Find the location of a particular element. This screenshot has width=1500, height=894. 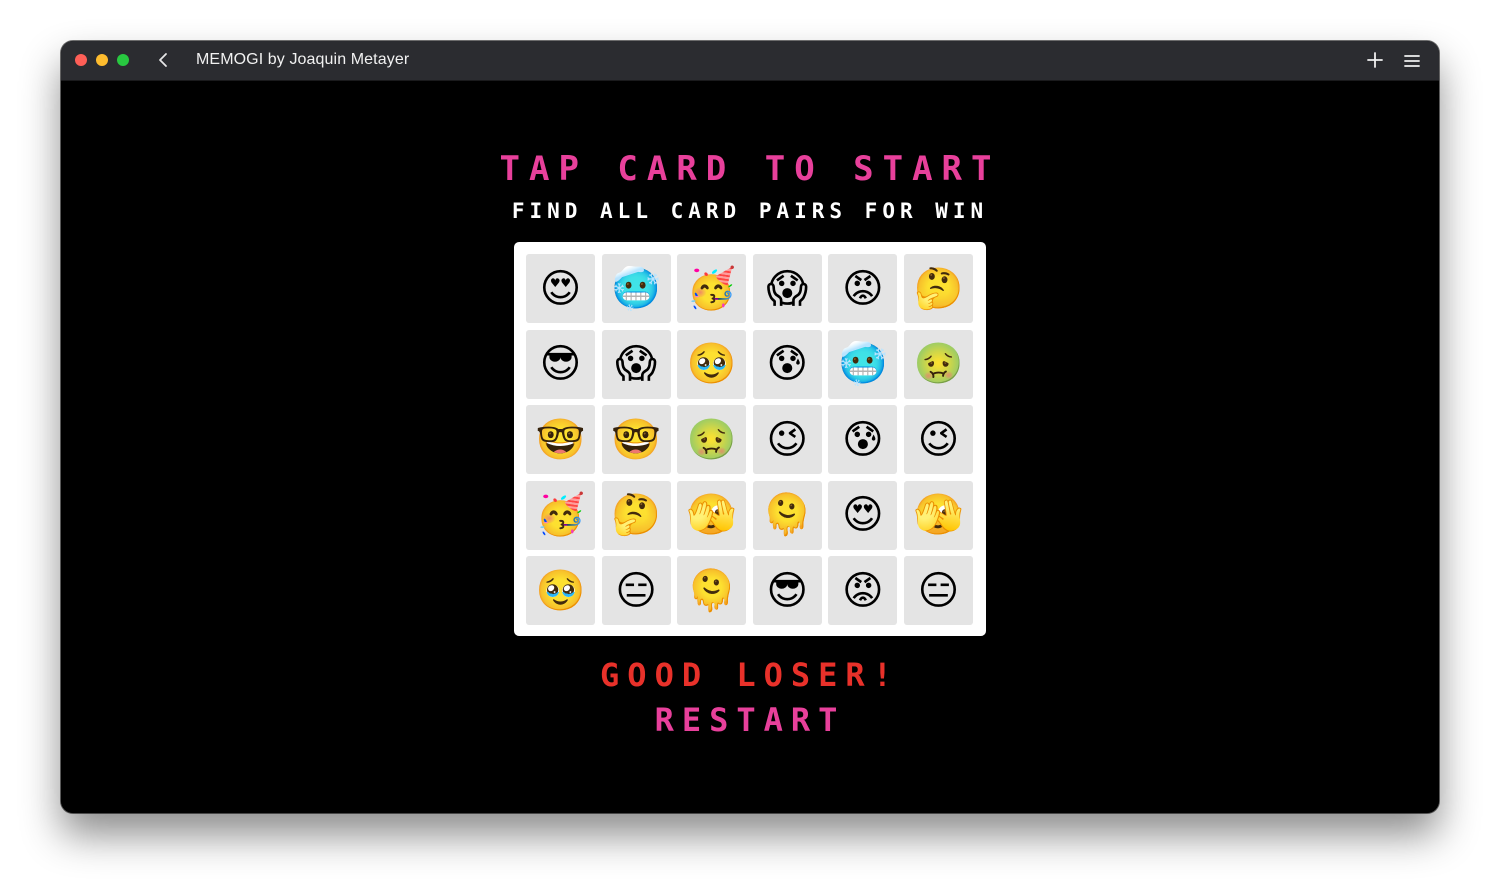

maximize-window-button is located at coordinates (123, 60).